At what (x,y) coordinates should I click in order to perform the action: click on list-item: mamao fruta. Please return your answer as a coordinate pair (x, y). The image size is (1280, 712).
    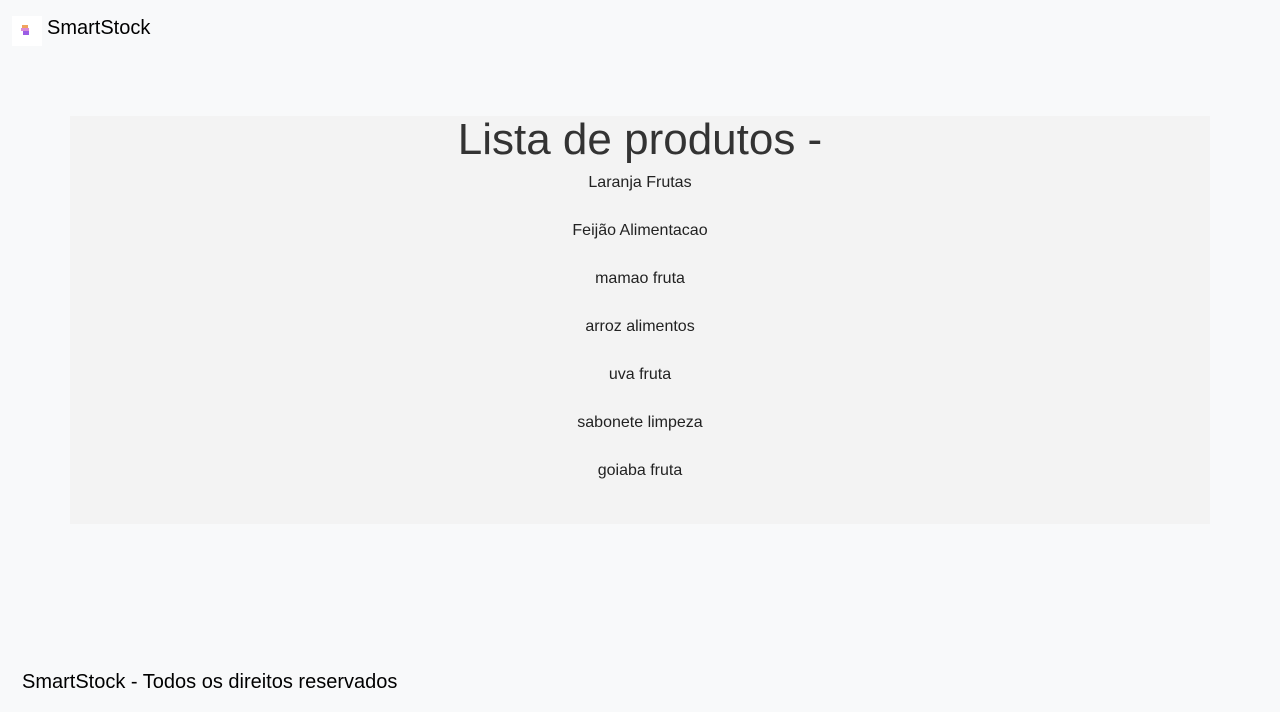
    Looking at the image, I should click on (640, 278).